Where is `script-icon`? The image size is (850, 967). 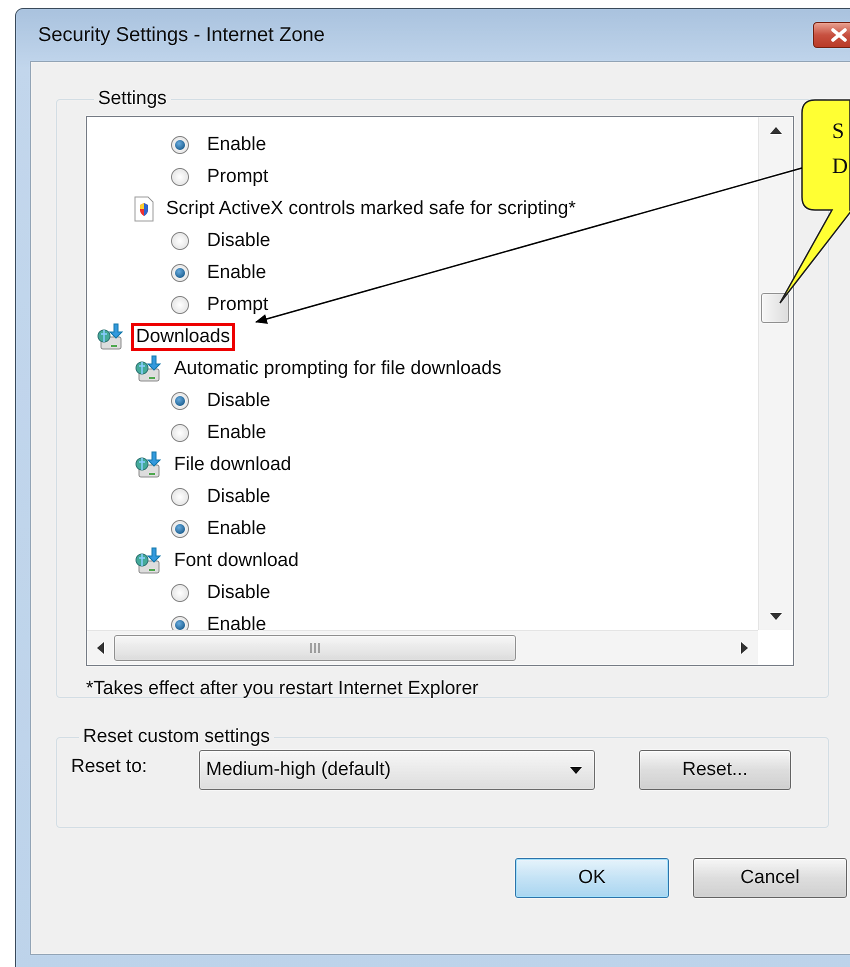
script-icon is located at coordinates (144, 209).